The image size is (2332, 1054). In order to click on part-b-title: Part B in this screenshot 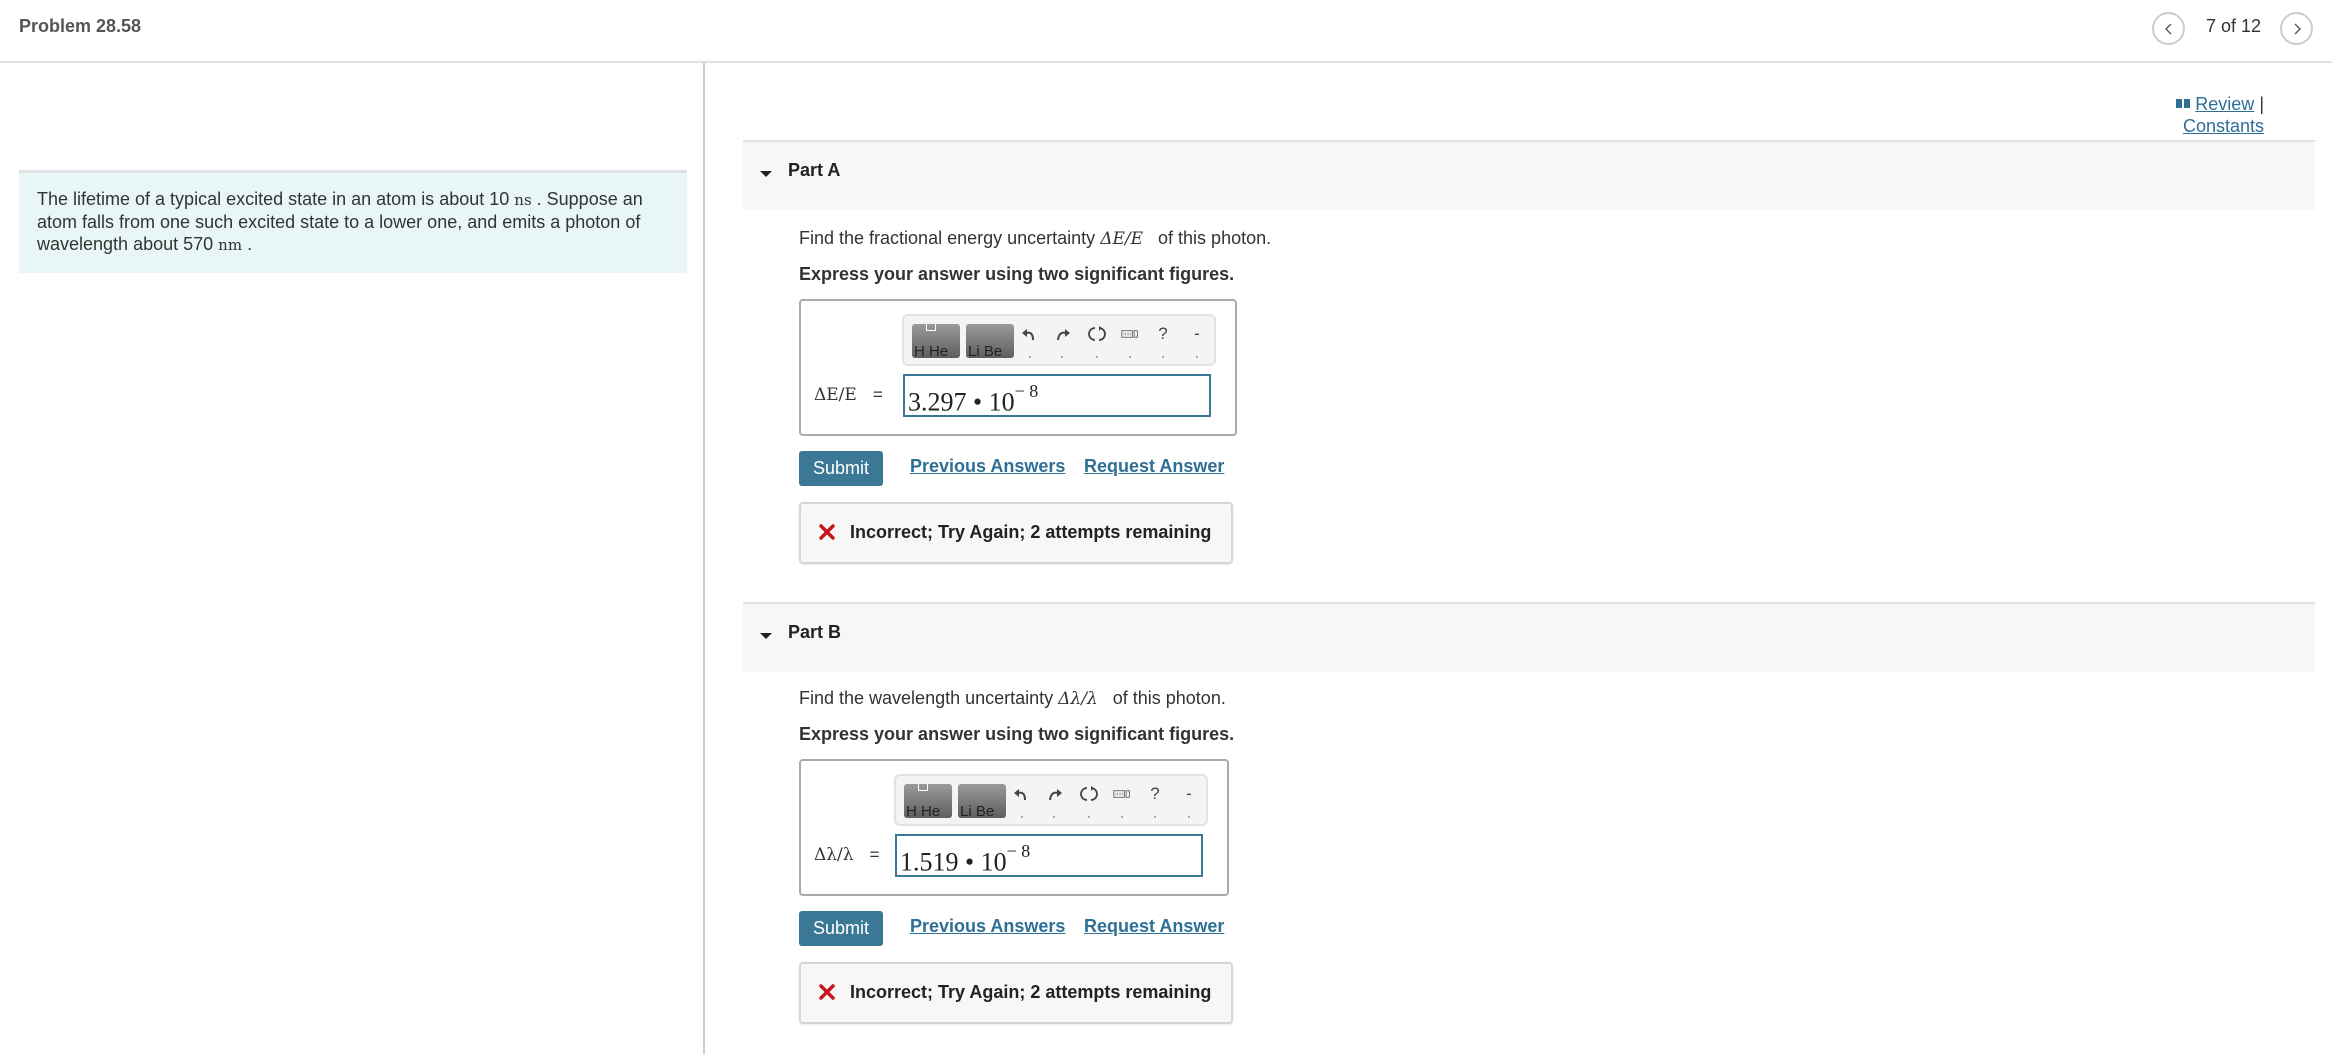, I will do `click(815, 632)`.